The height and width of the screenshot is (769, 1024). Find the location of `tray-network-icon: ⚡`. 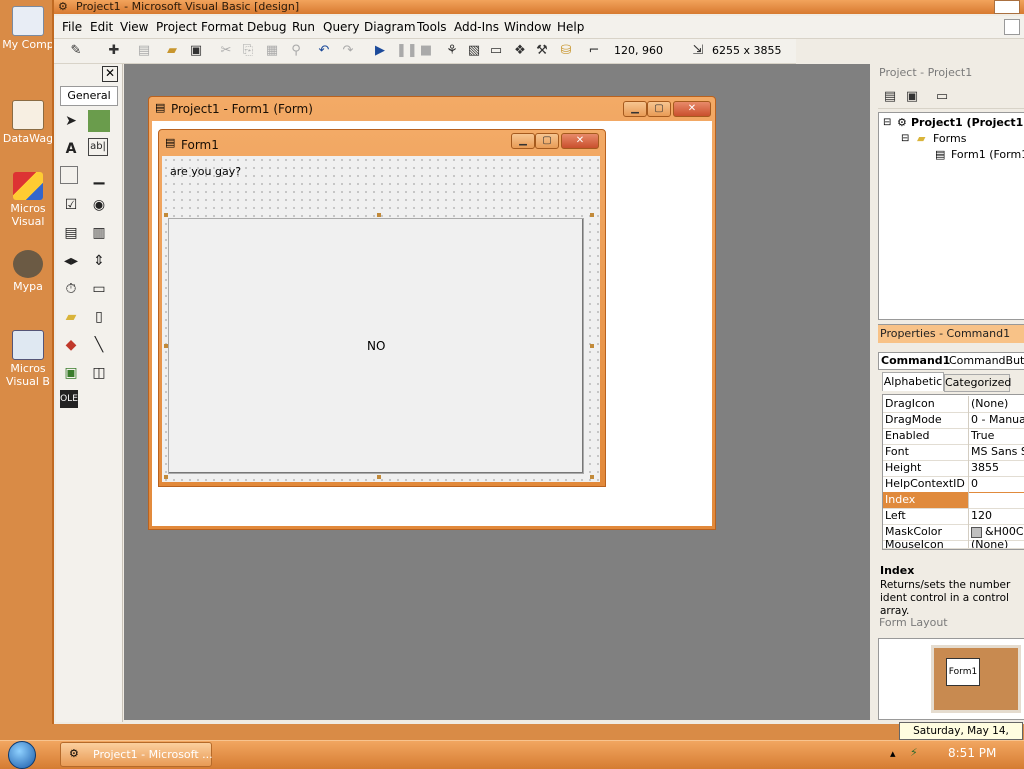

tray-network-icon: ⚡ is located at coordinates (914, 752).